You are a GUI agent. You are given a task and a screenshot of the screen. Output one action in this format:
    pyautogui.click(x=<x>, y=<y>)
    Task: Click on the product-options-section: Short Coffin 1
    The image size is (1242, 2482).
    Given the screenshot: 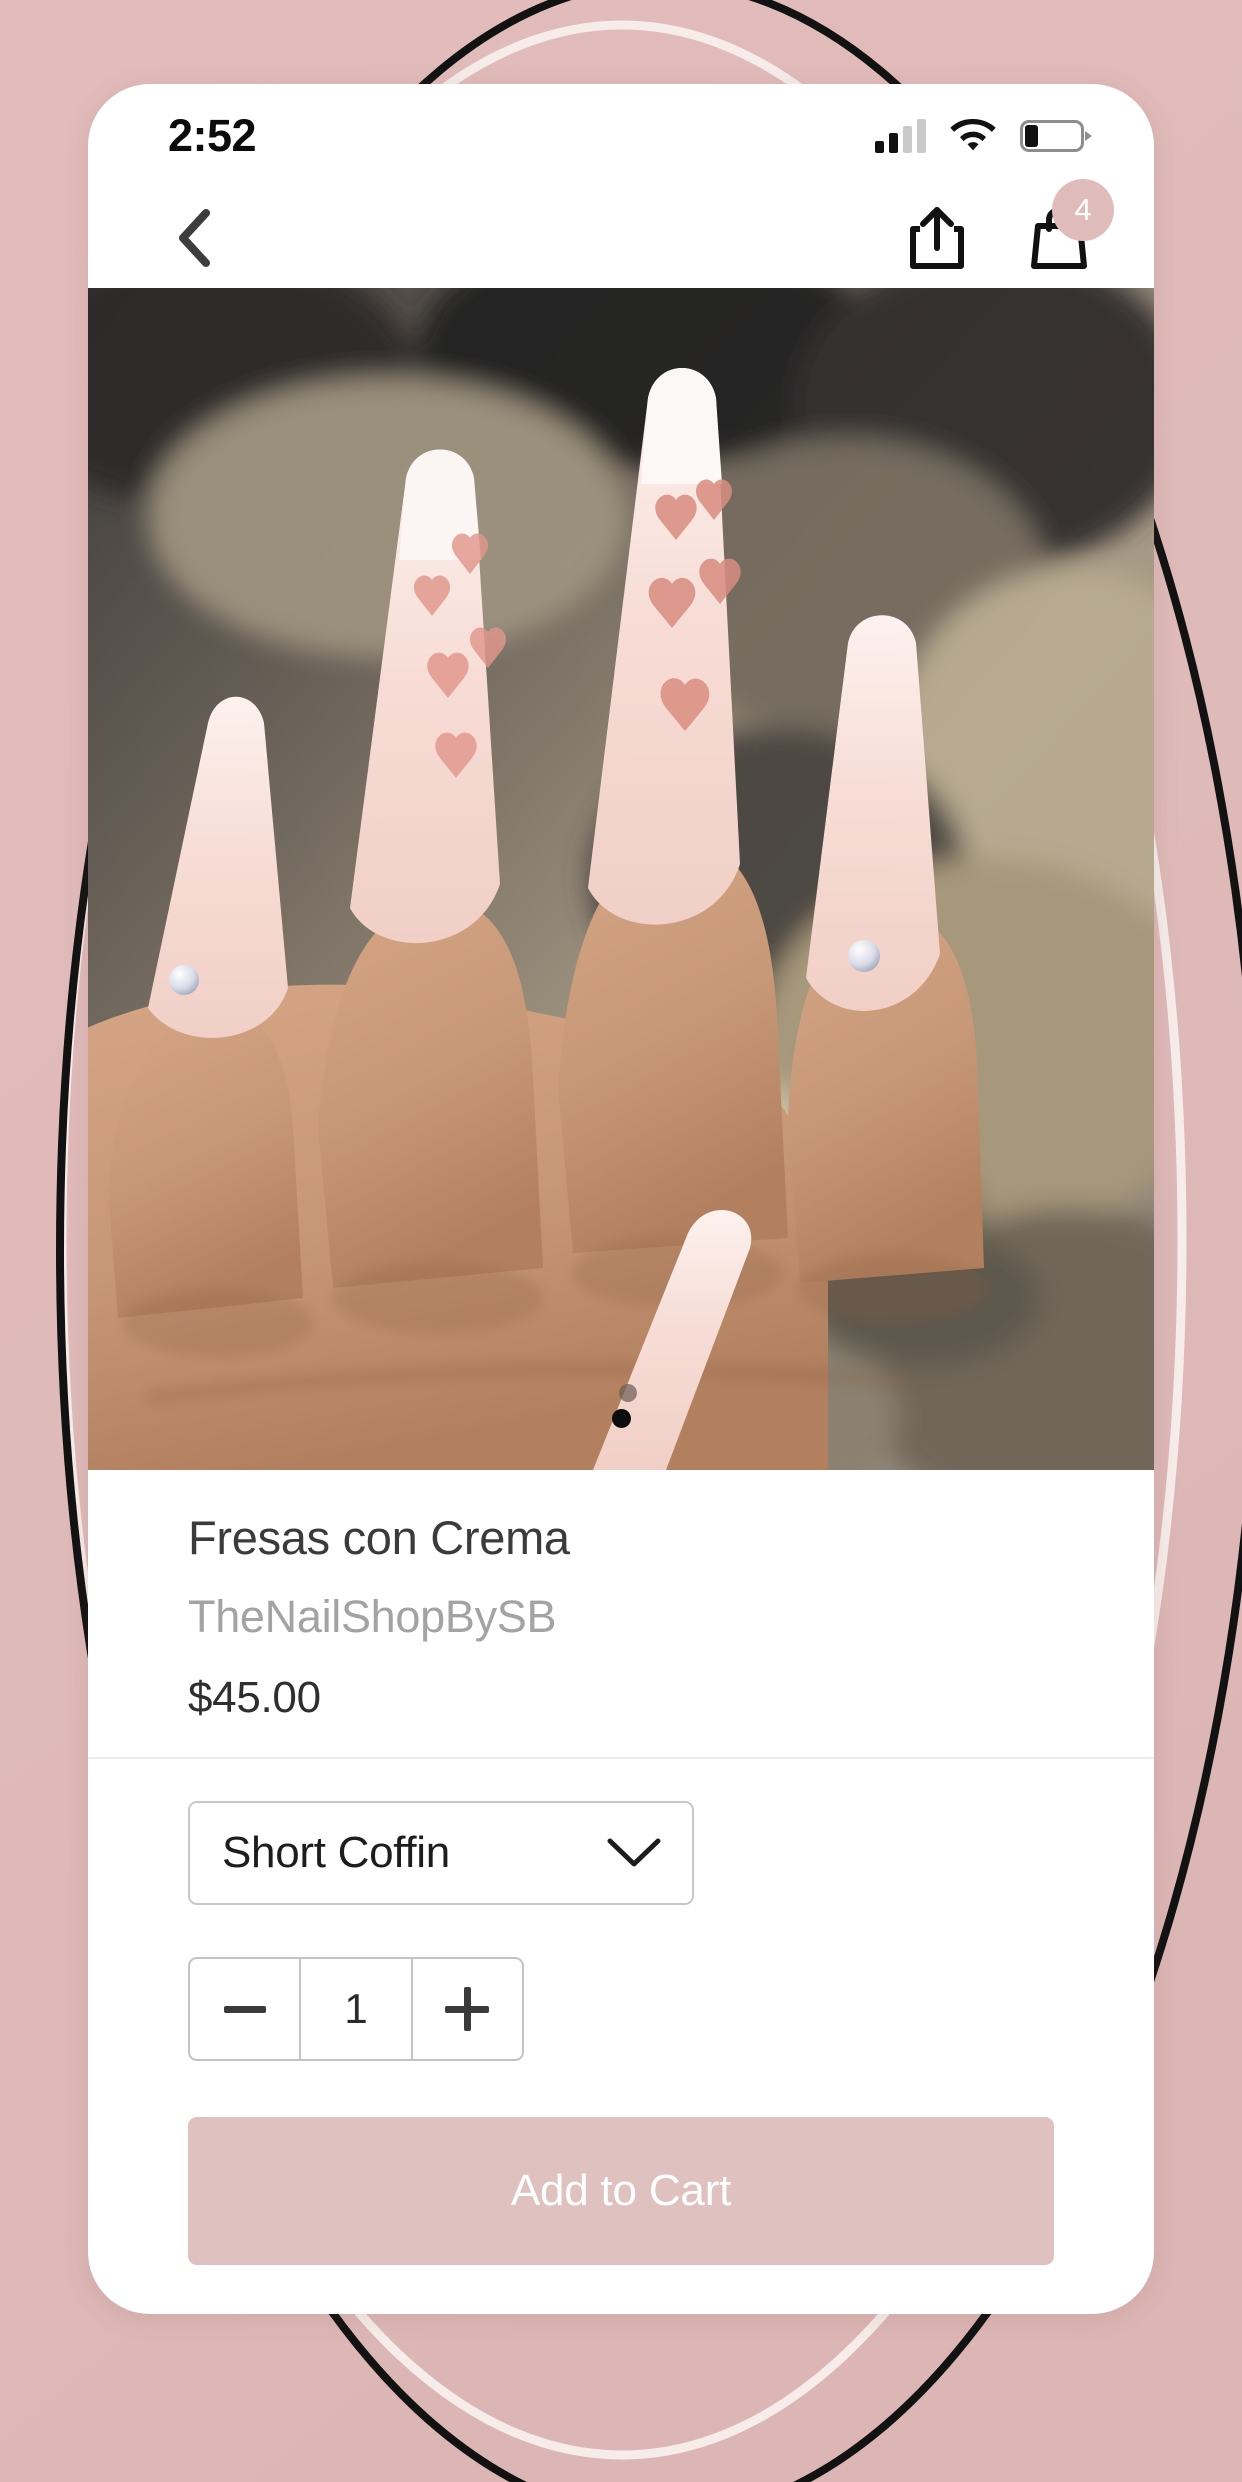 What is the action you would take?
    pyautogui.click(x=621, y=1910)
    